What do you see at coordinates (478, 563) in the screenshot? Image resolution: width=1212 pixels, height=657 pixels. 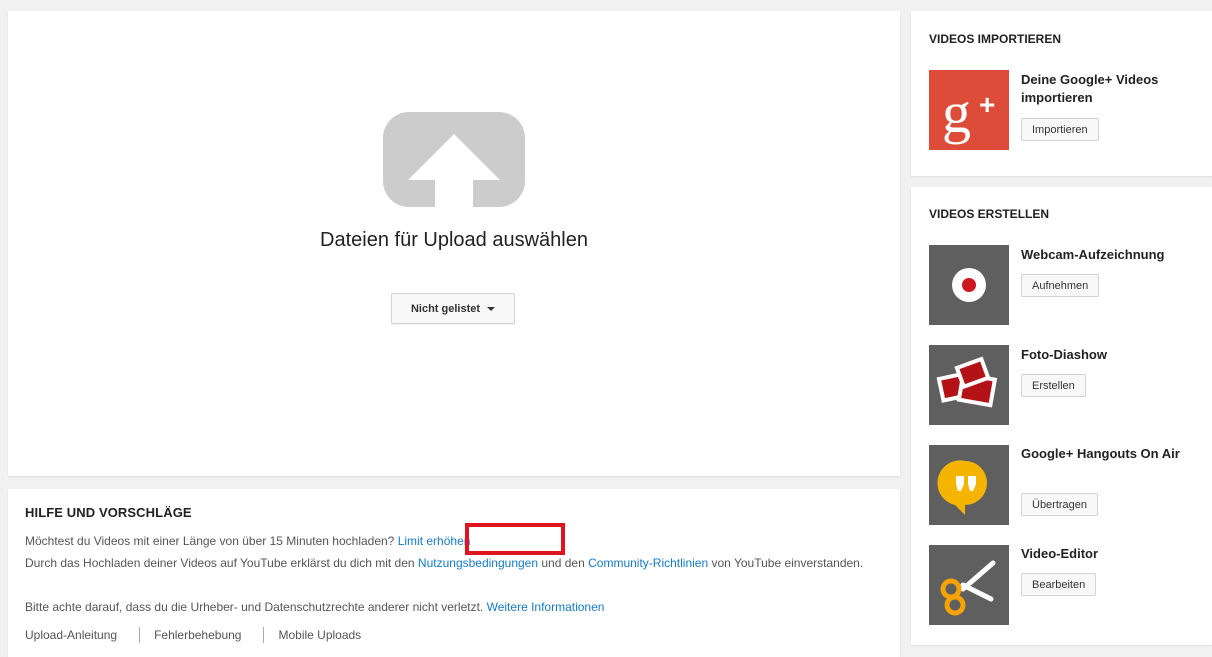 I see `terms-link: Nutzungsbedingungen` at bounding box center [478, 563].